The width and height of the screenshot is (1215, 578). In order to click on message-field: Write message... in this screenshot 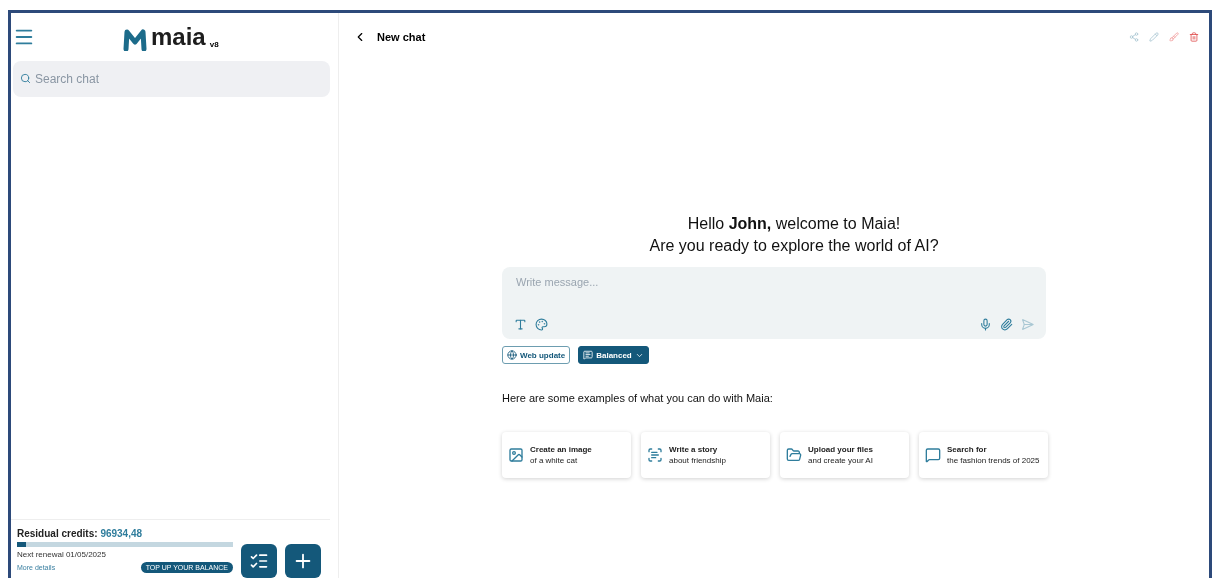, I will do `click(774, 282)`.